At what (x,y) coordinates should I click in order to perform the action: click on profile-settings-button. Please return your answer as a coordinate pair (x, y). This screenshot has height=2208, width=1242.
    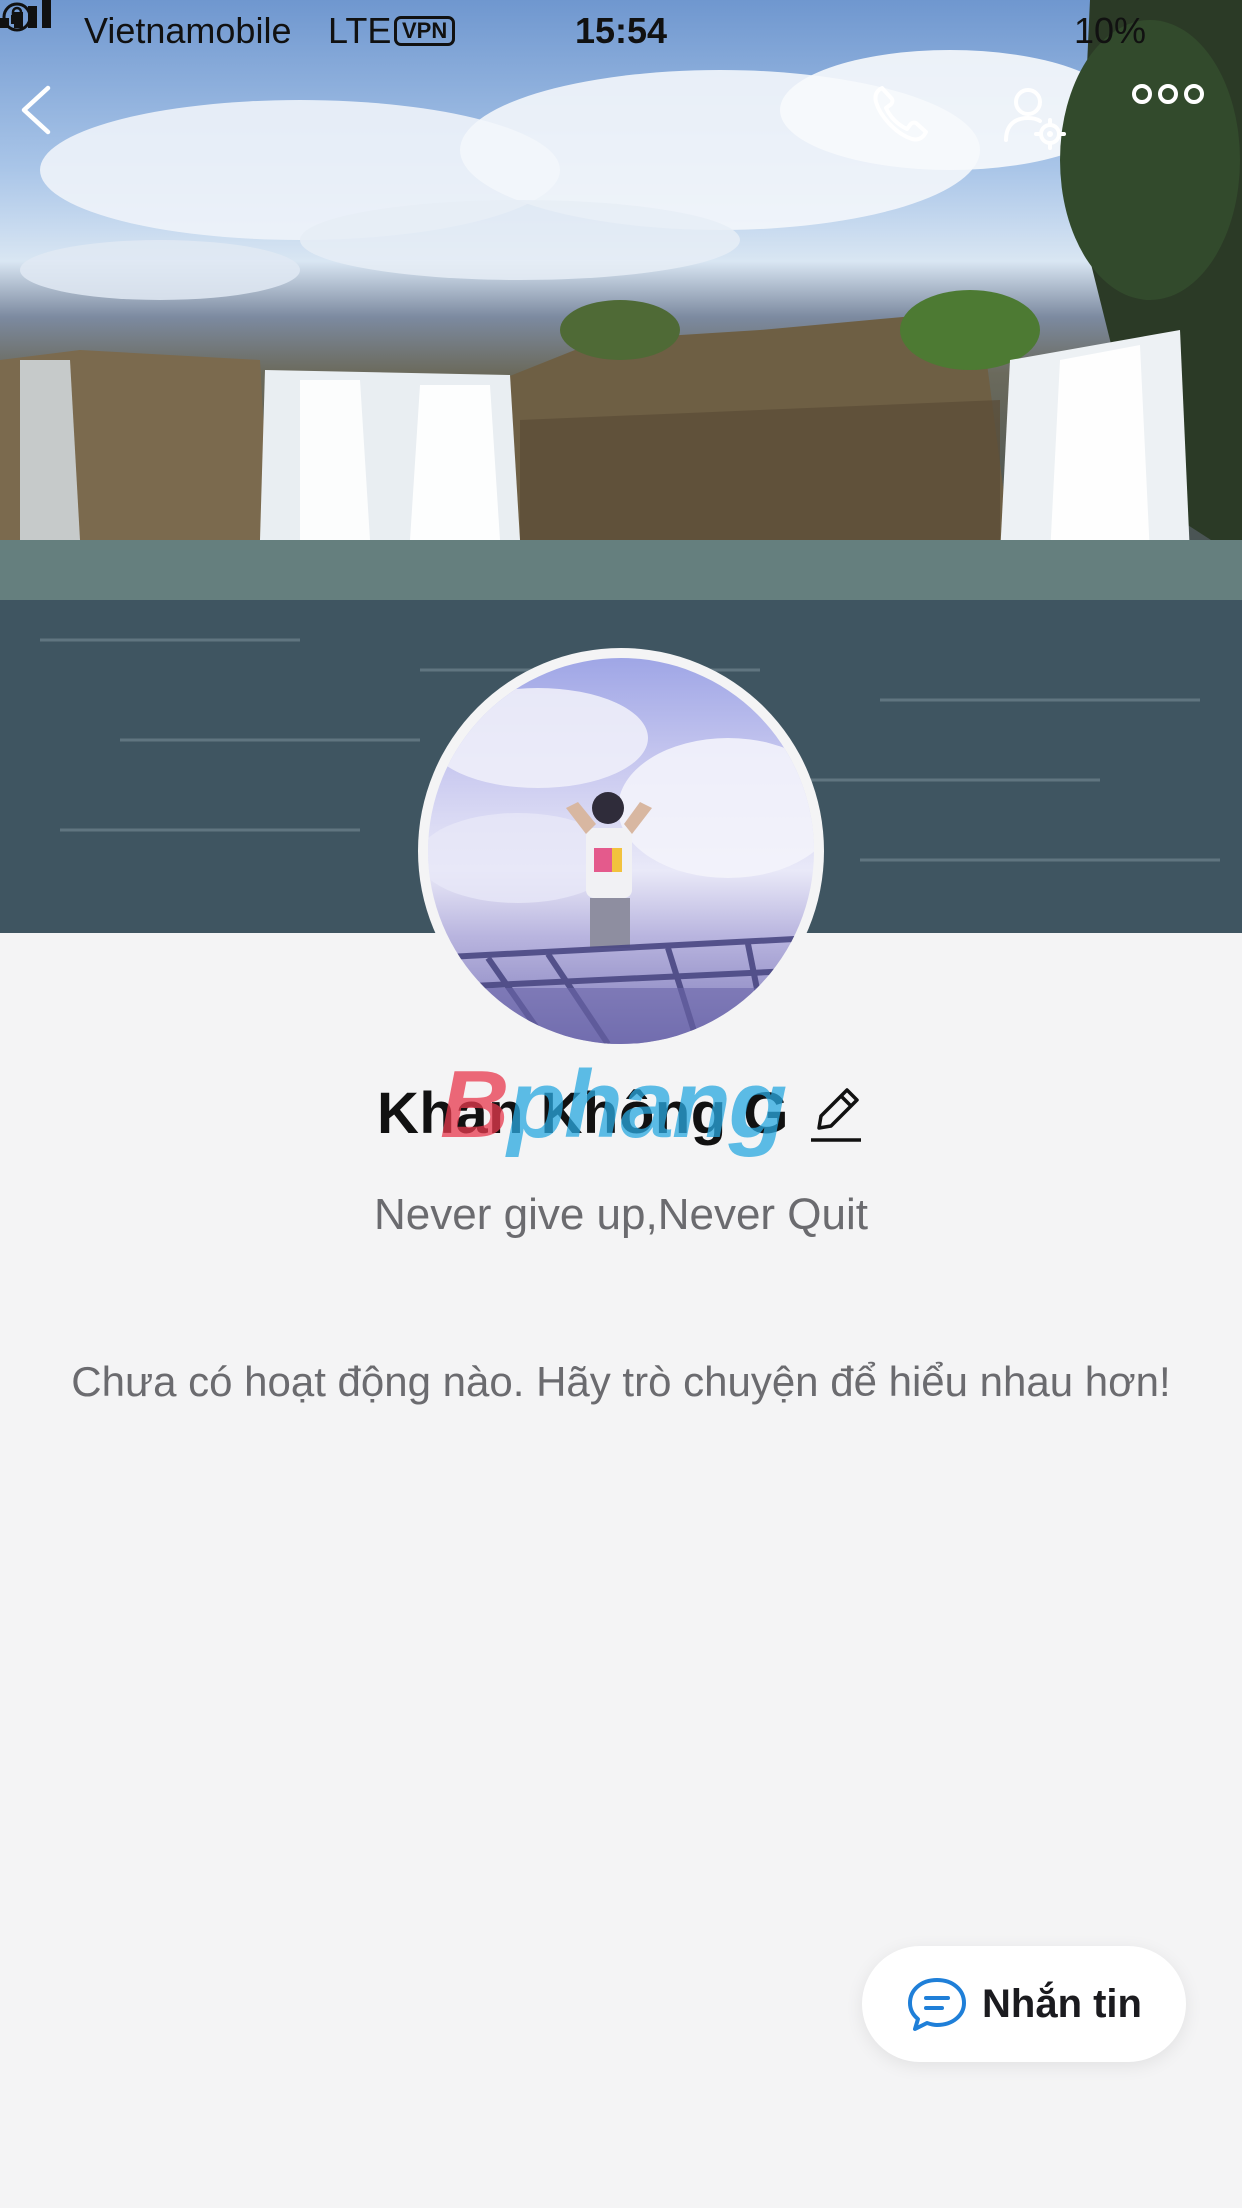
    Looking at the image, I should click on (1045, 127).